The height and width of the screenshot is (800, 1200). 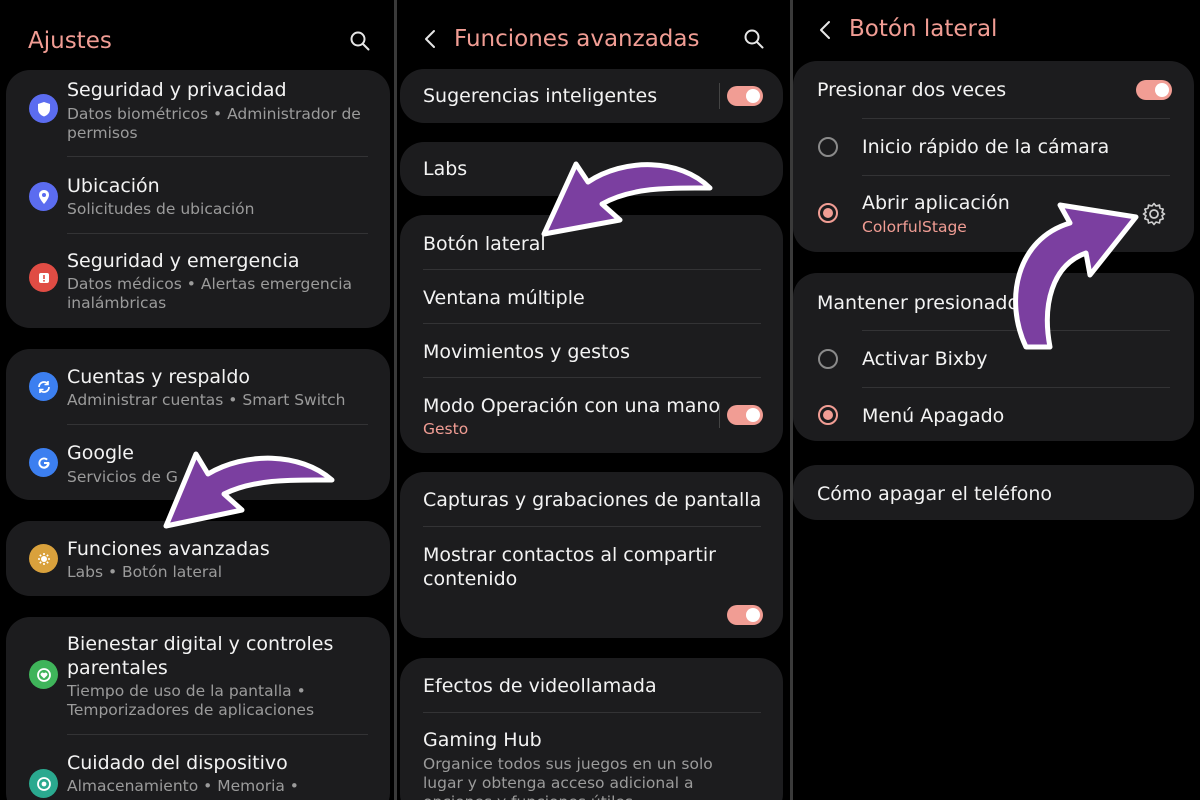 I want to click on item-subtitle: Labs • Botón lateral, so click(x=145, y=572).